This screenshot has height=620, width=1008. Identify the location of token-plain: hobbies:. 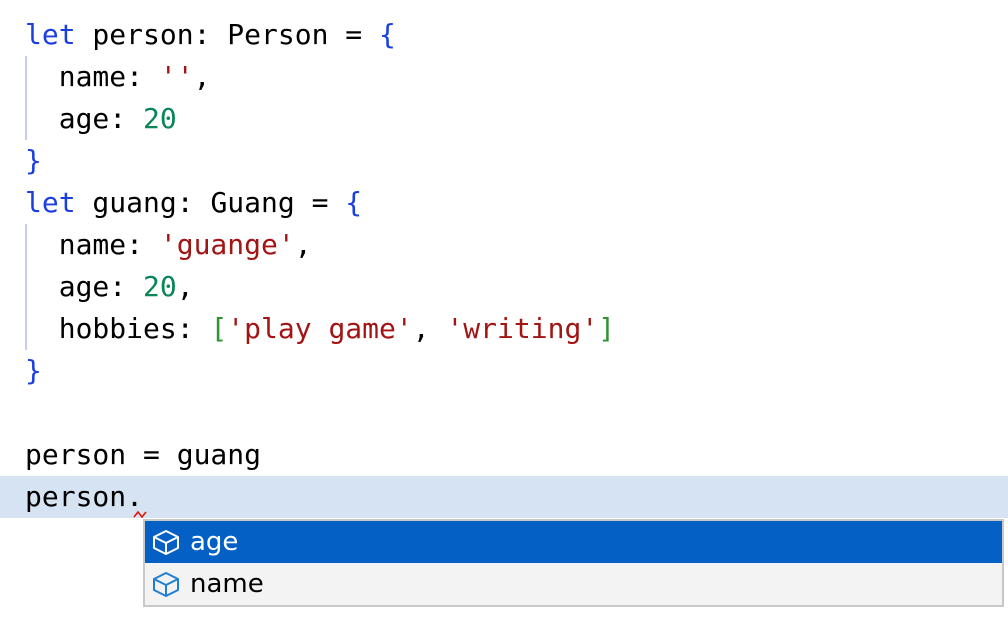
(118, 328).